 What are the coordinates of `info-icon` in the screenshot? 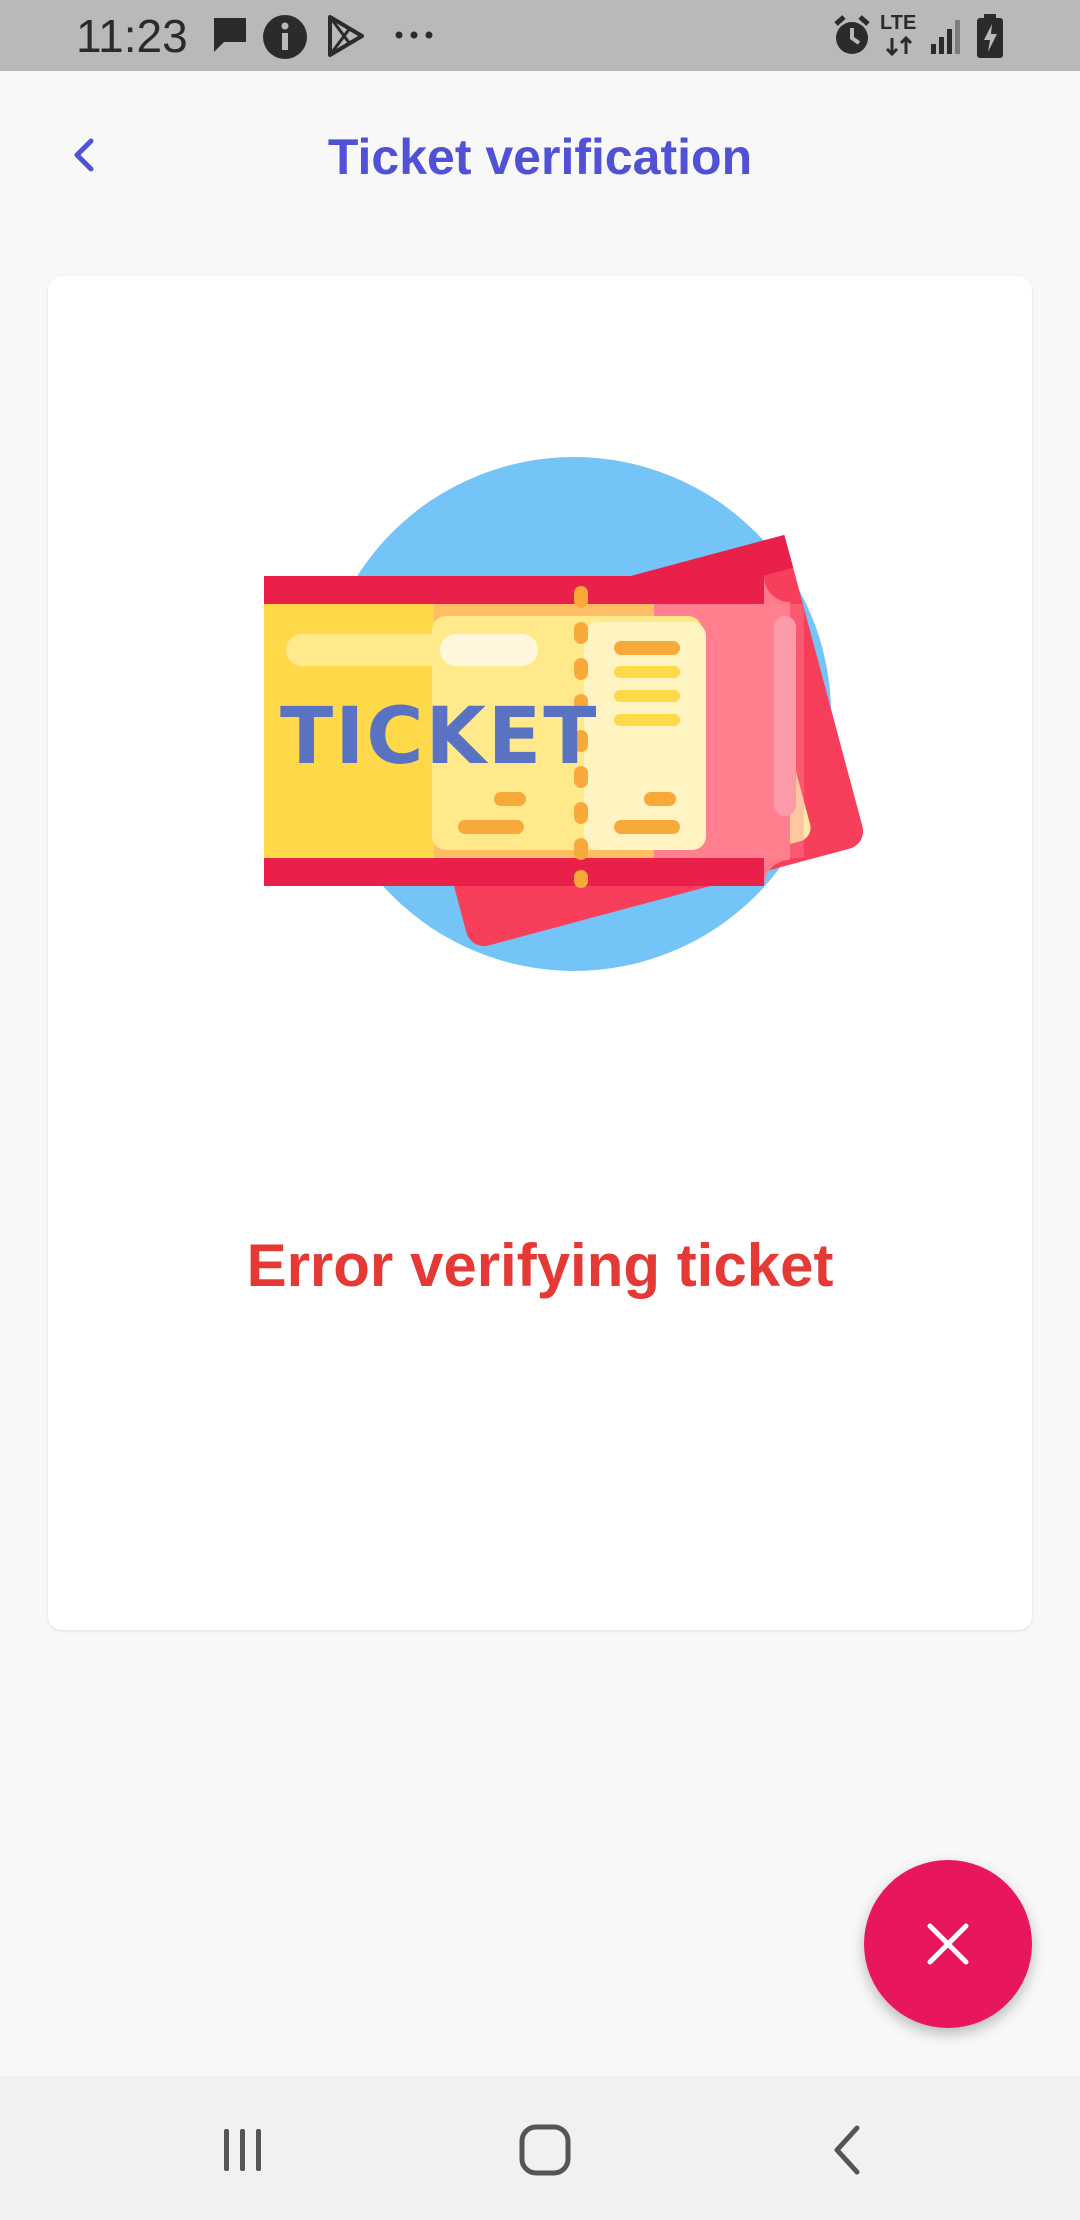 It's located at (285, 37).